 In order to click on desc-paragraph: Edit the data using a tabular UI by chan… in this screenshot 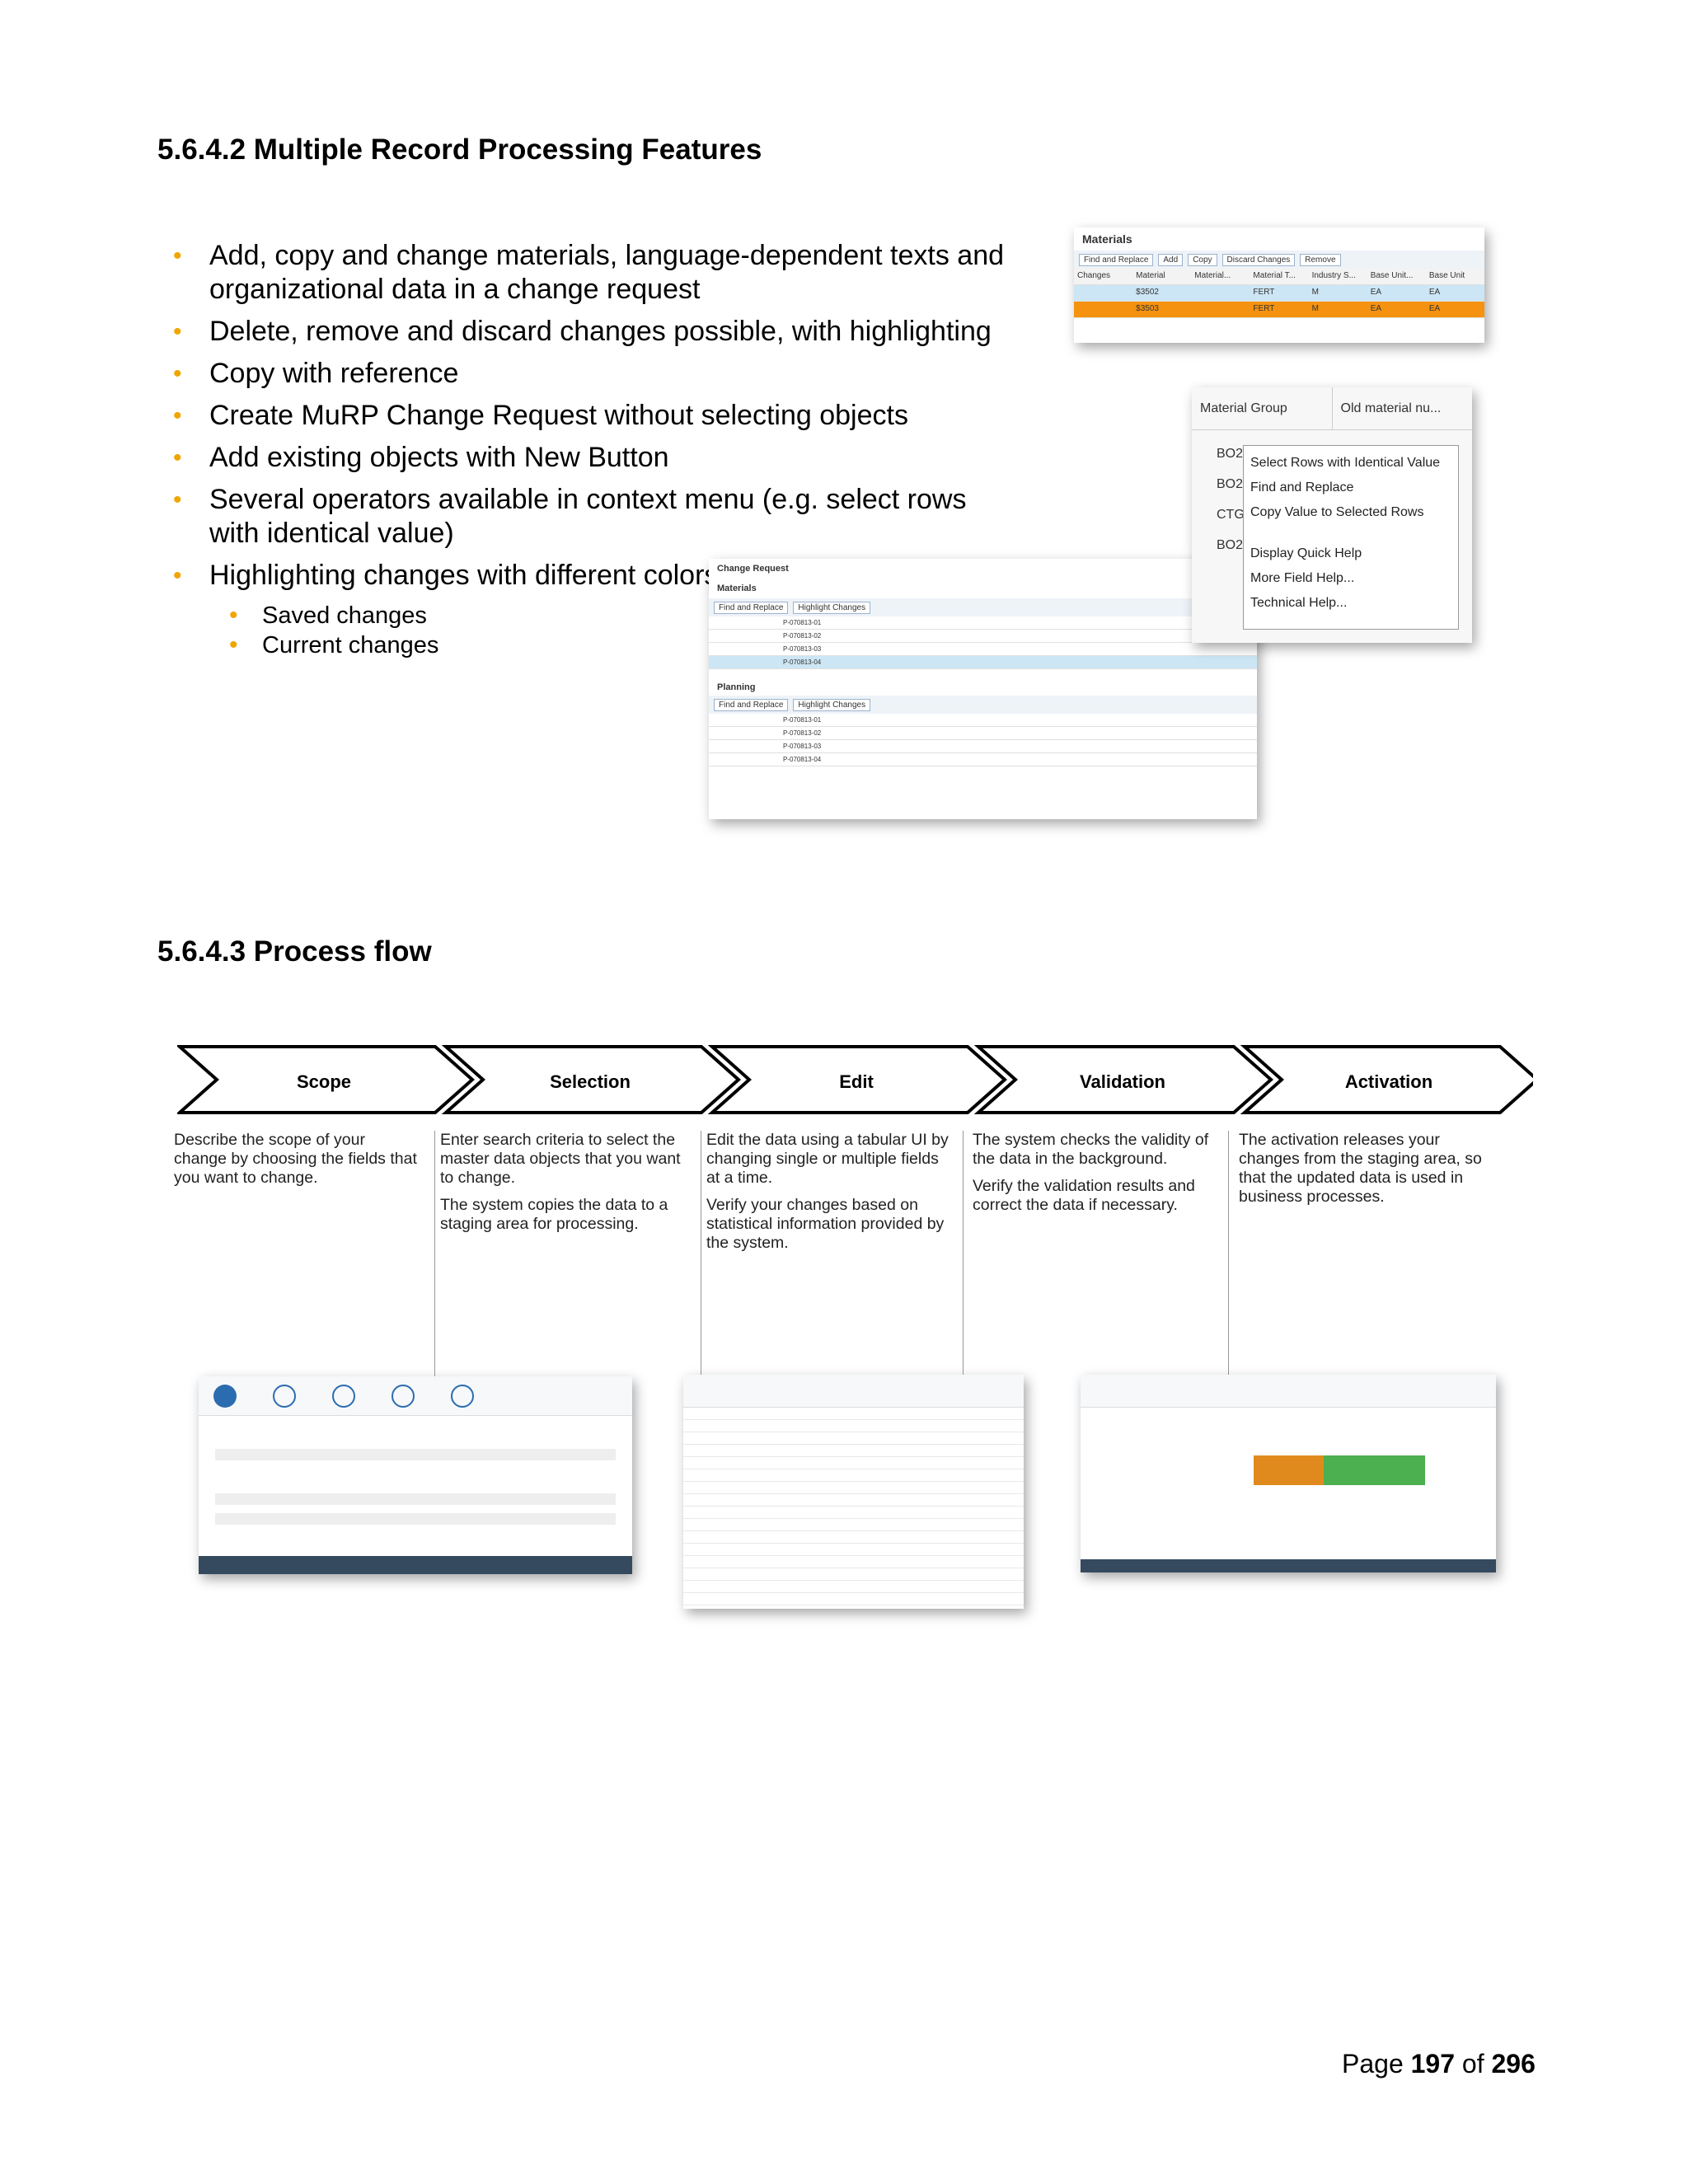, I will do `click(828, 1159)`.